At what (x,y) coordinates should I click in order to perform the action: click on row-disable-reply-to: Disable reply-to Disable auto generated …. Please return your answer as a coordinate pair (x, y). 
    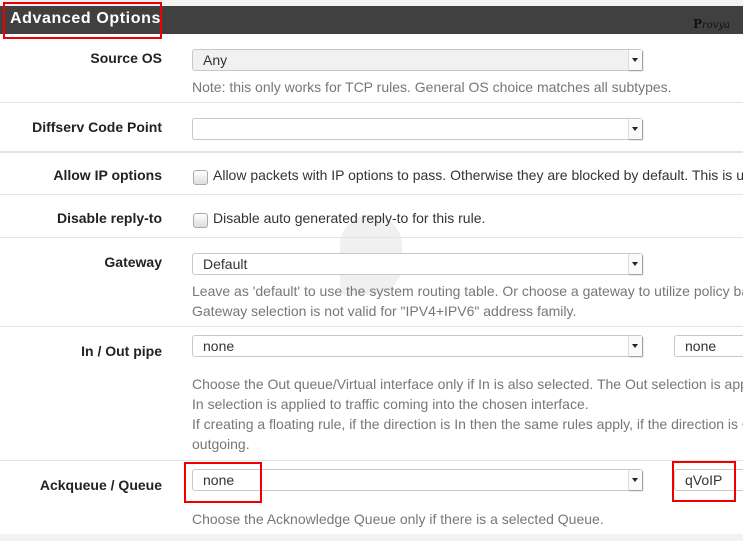
    Looking at the image, I should click on (371, 216).